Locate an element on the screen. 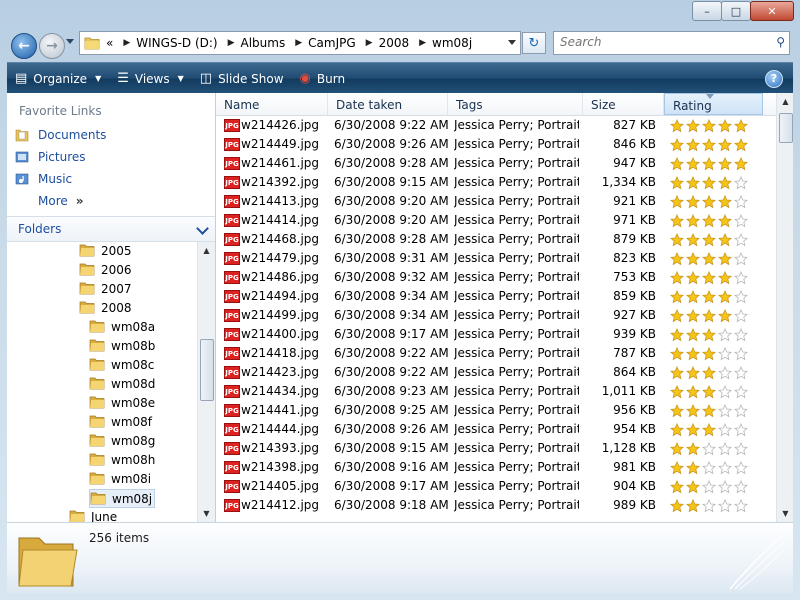 The image size is (800, 600). tree-item-2005: 2005 is located at coordinates (105, 250).